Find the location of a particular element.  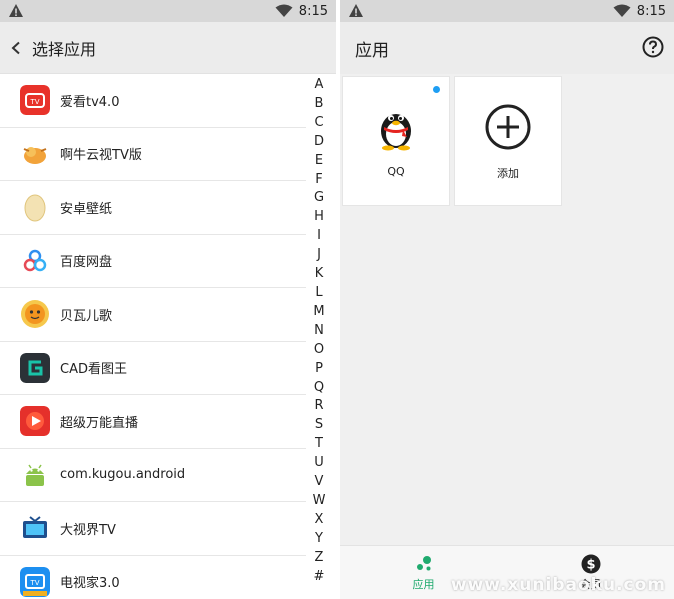

watermark-text: www.xunibaoku.com is located at coordinates (558, 585).